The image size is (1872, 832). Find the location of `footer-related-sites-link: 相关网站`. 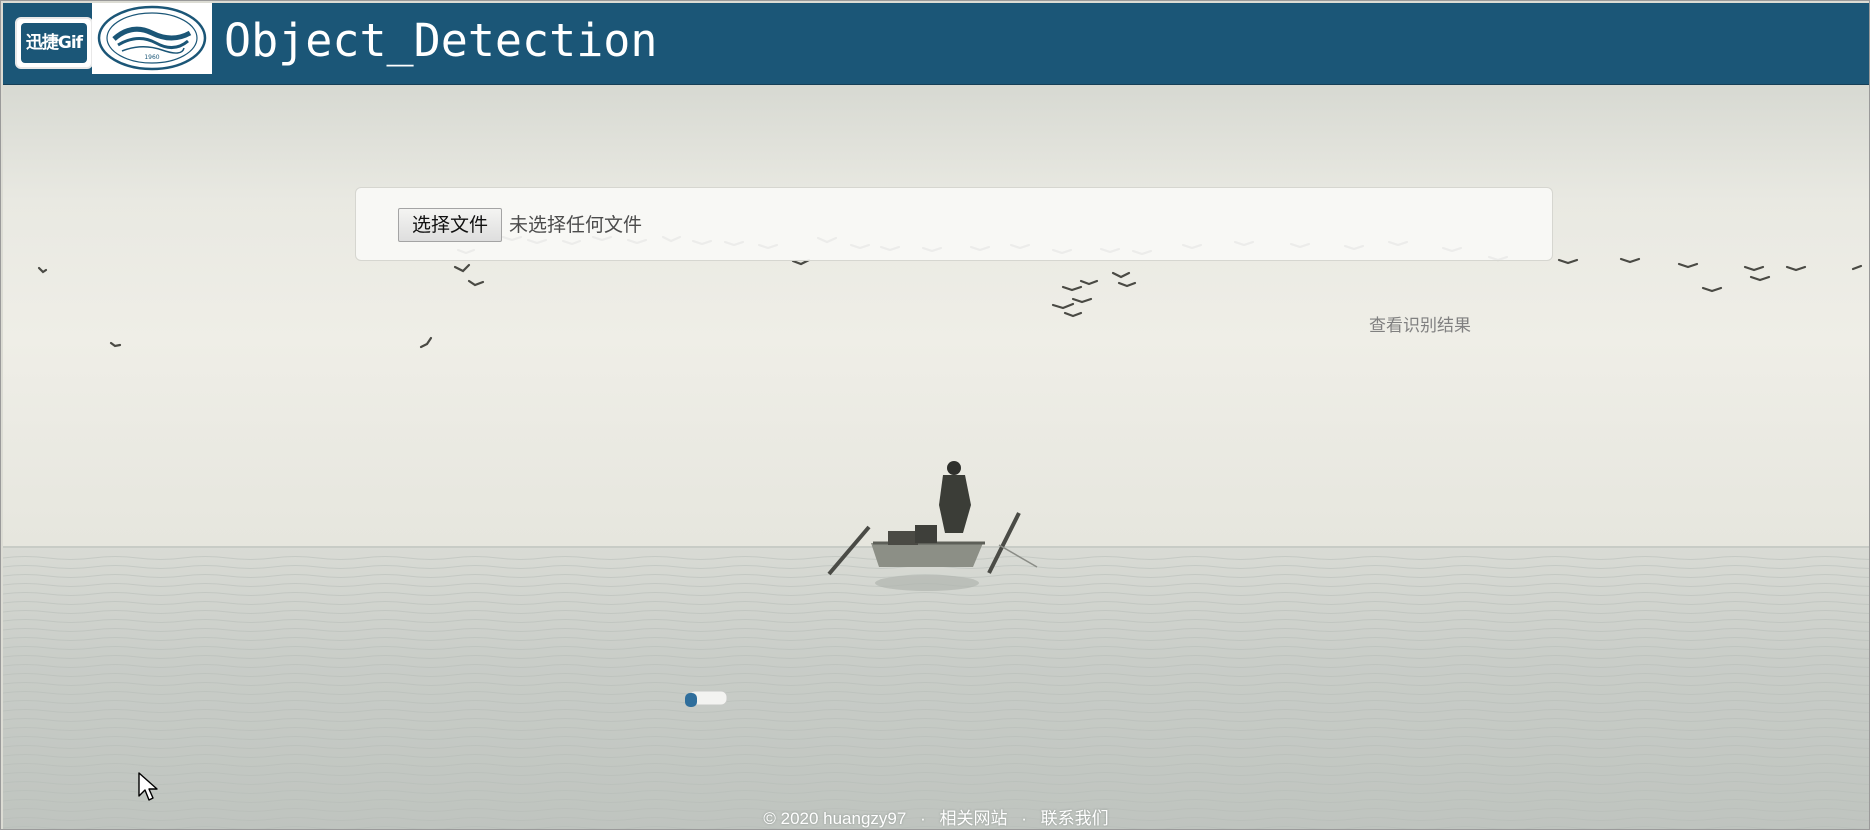

footer-related-sites-link: 相关网站 is located at coordinates (973, 818).